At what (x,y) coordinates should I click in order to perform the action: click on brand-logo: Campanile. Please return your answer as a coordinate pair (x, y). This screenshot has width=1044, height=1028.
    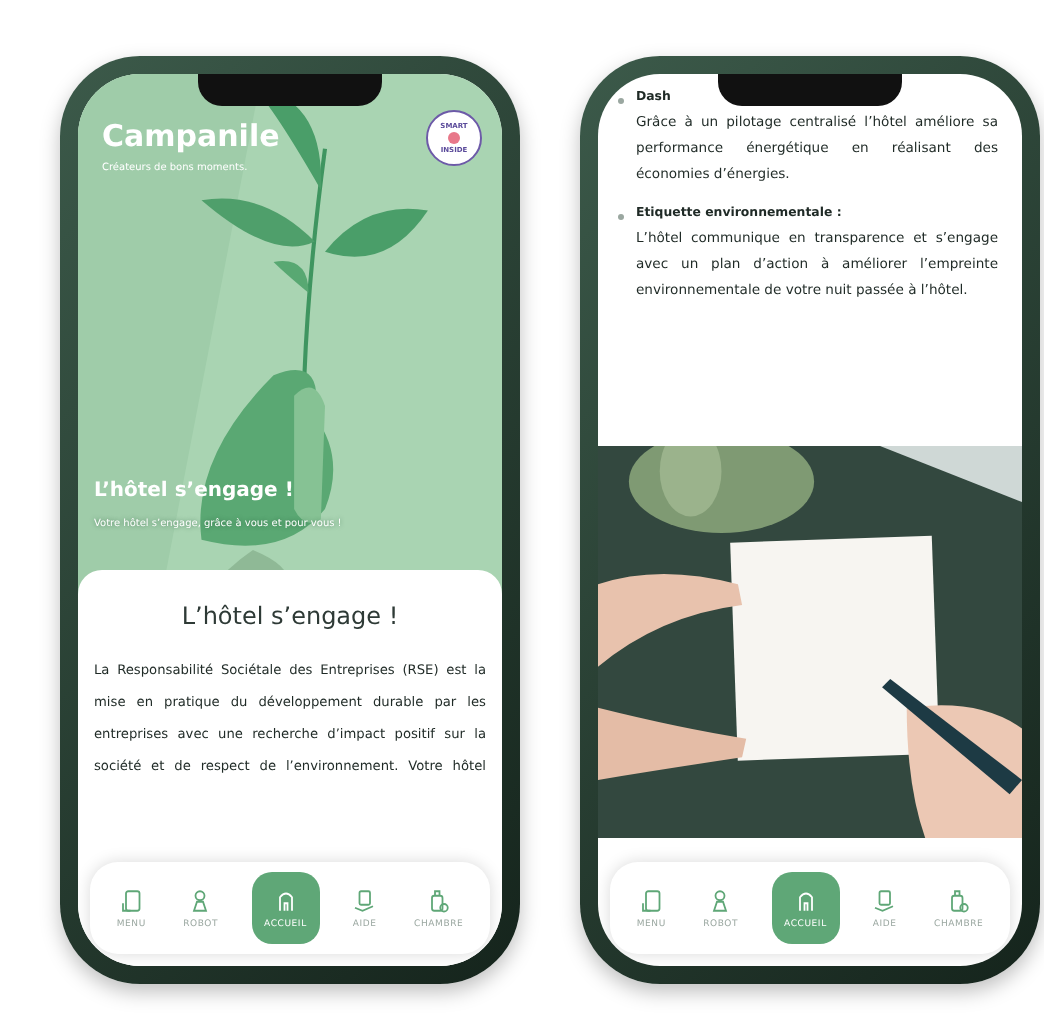
    Looking at the image, I should click on (191, 136).